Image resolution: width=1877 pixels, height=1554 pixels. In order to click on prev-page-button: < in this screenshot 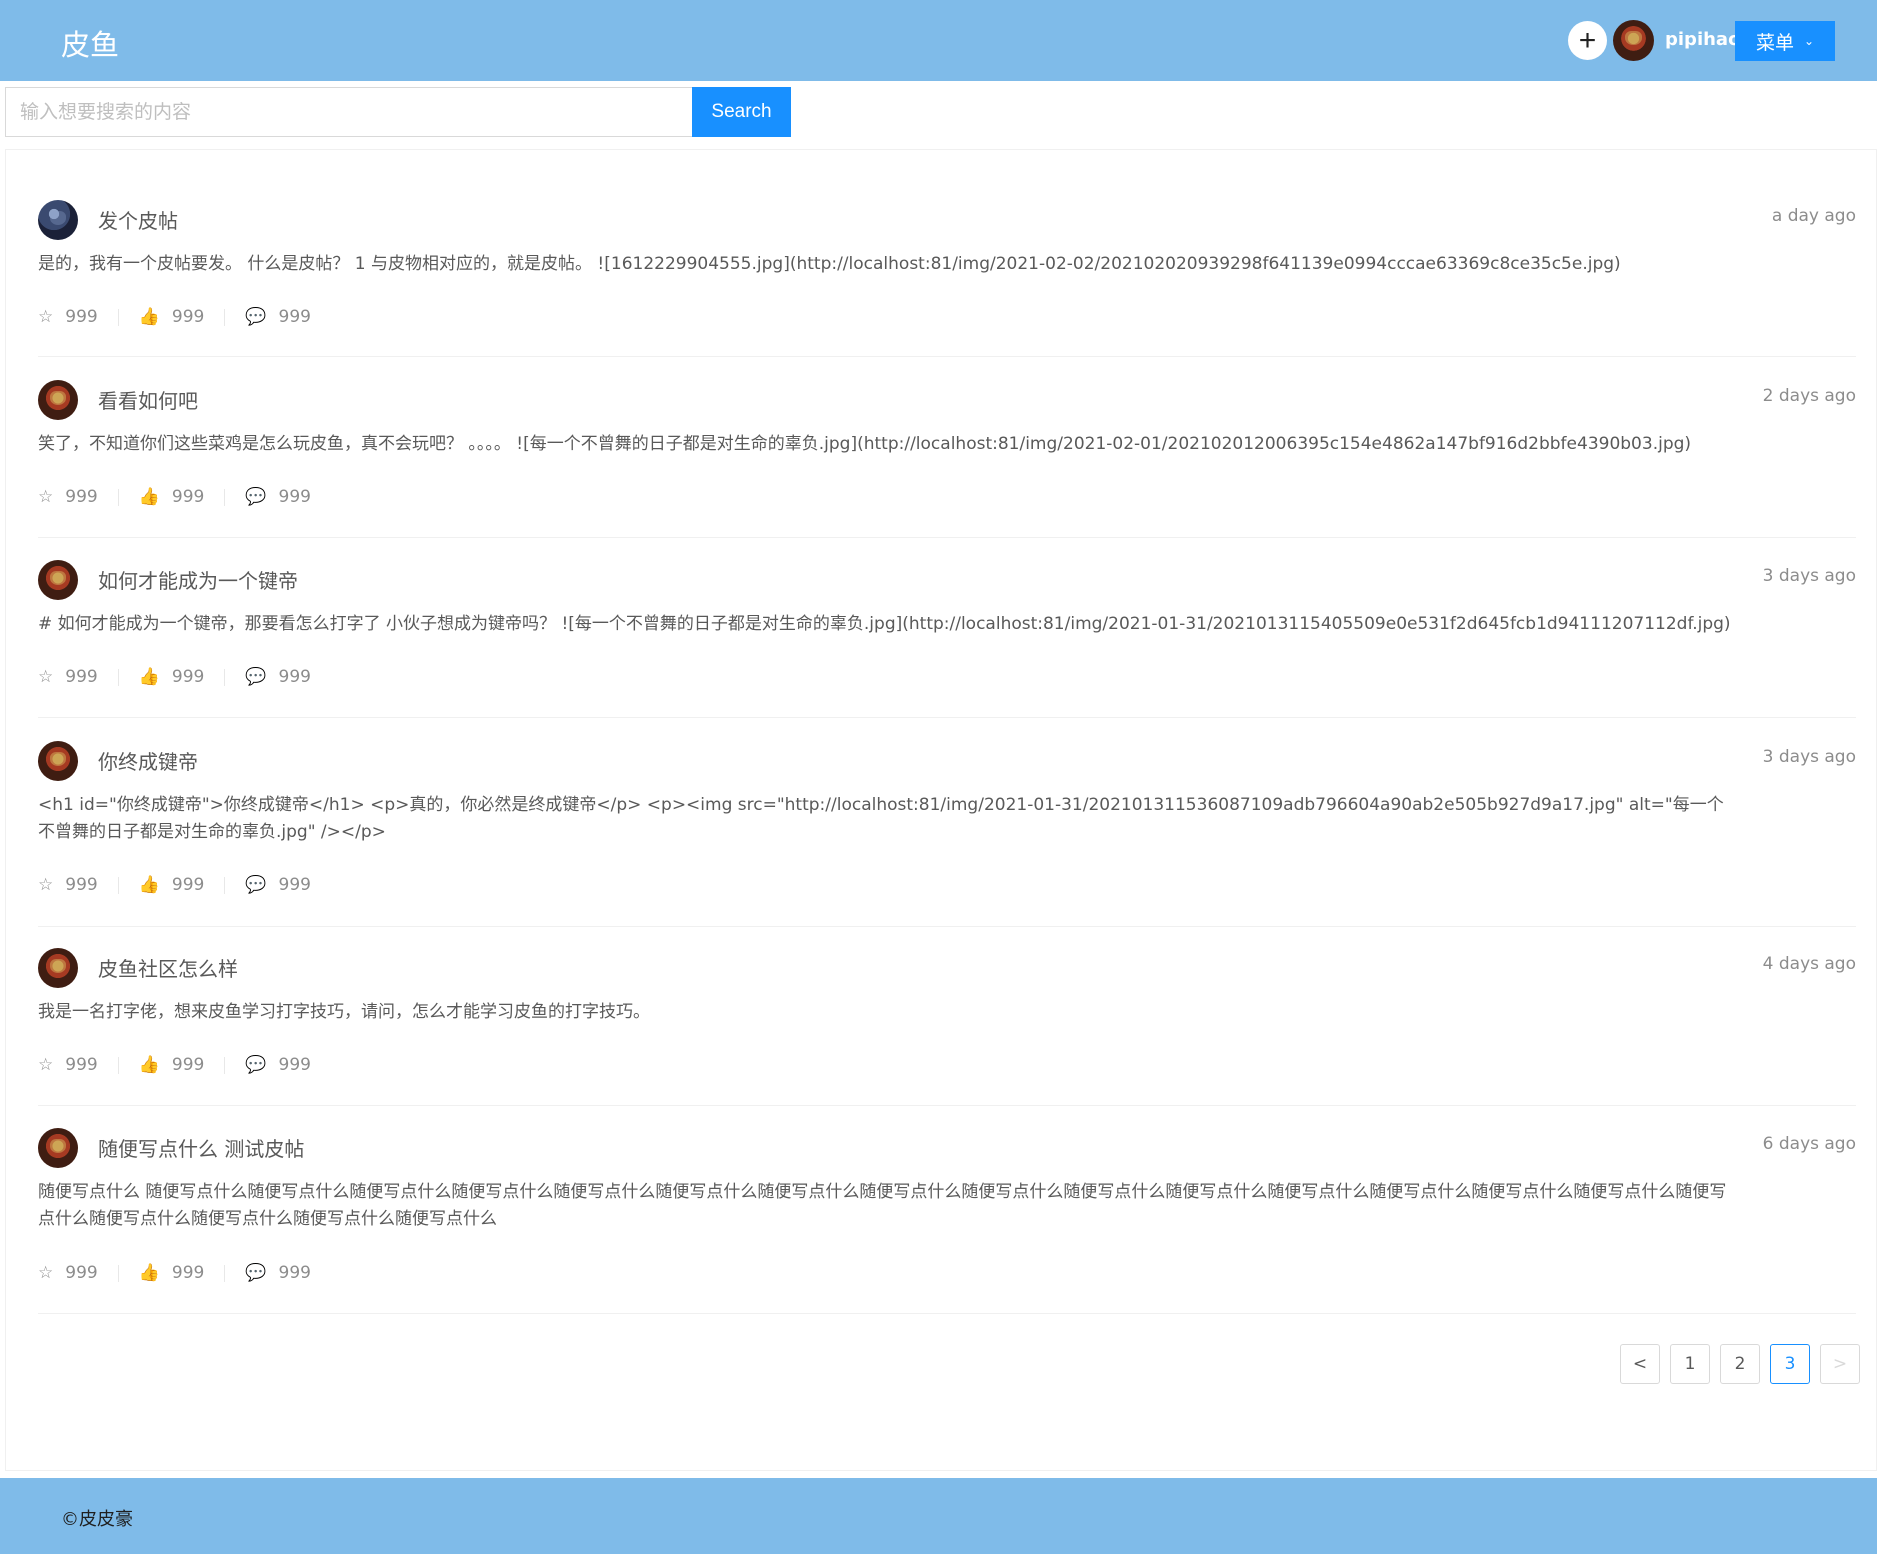, I will do `click(1640, 1364)`.